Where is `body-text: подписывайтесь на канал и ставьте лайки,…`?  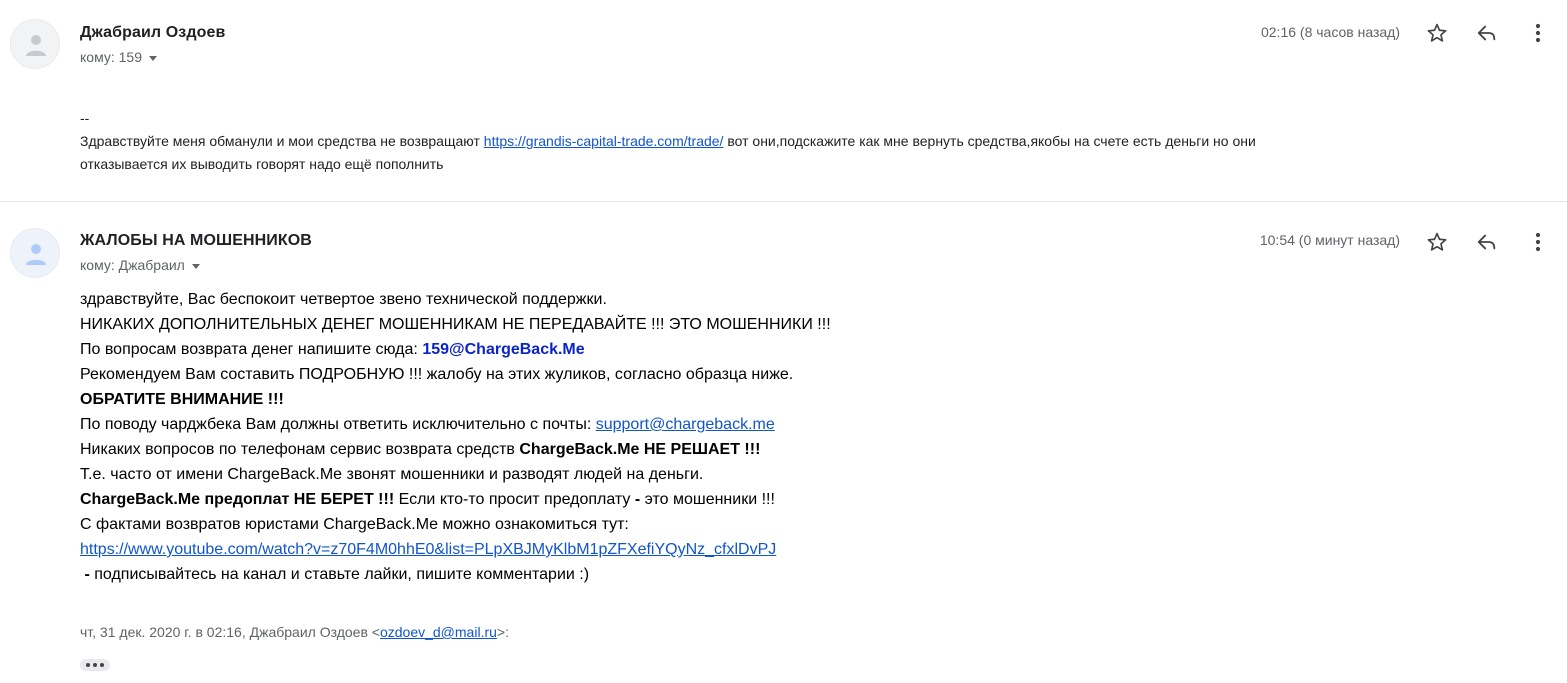
body-text: подписывайтесь на канал и ставьте лайки,… is located at coordinates (339, 574).